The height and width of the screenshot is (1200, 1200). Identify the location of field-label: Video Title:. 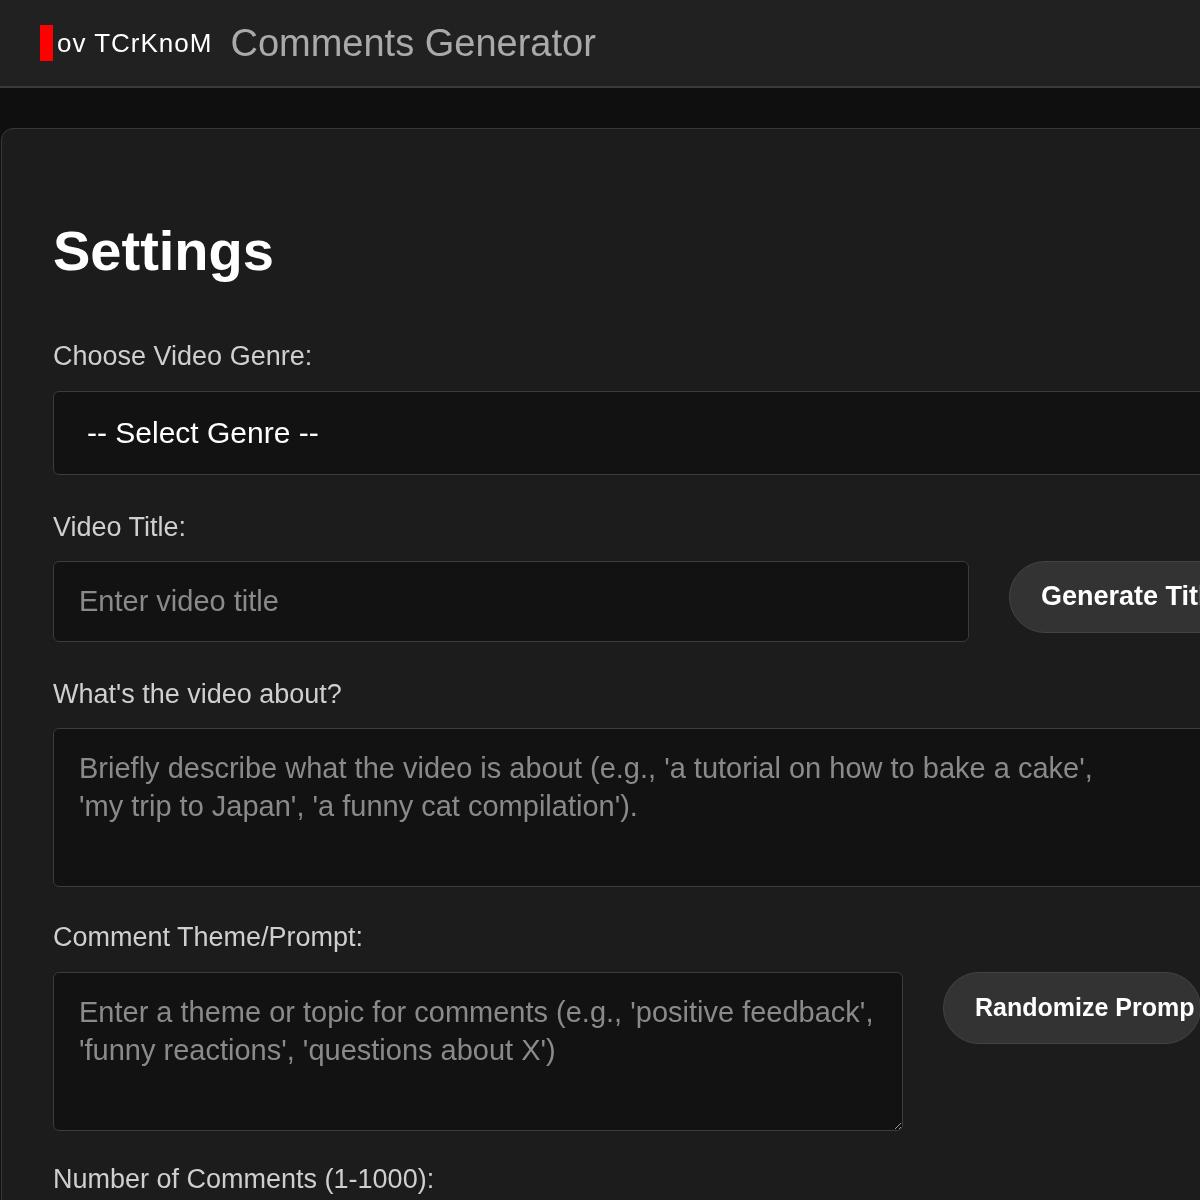
(120, 526).